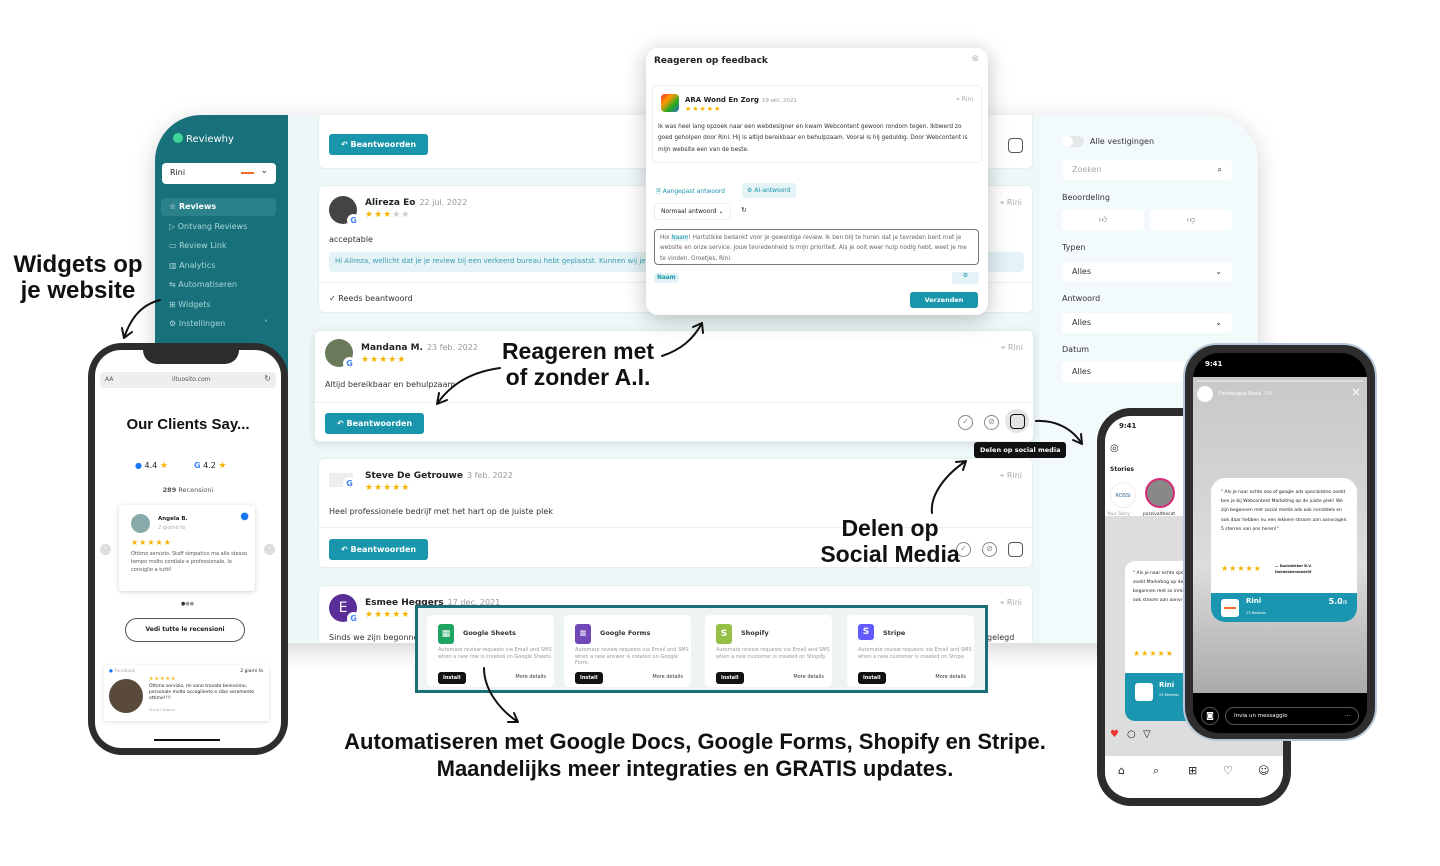 The width and height of the screenshot is (1440, 866). I want to click on thumbs-down-icon: 👎︎, so click(1191, 219).